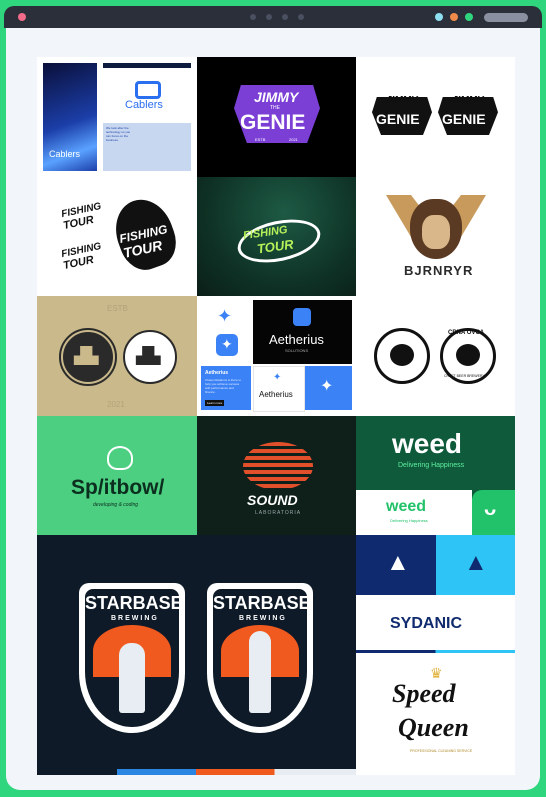 This screenshot has height=797, width=546. Describe the element at coordinates (278, 513) in the screenshot. I see `sound-sub: LABORATORIA` at that location.